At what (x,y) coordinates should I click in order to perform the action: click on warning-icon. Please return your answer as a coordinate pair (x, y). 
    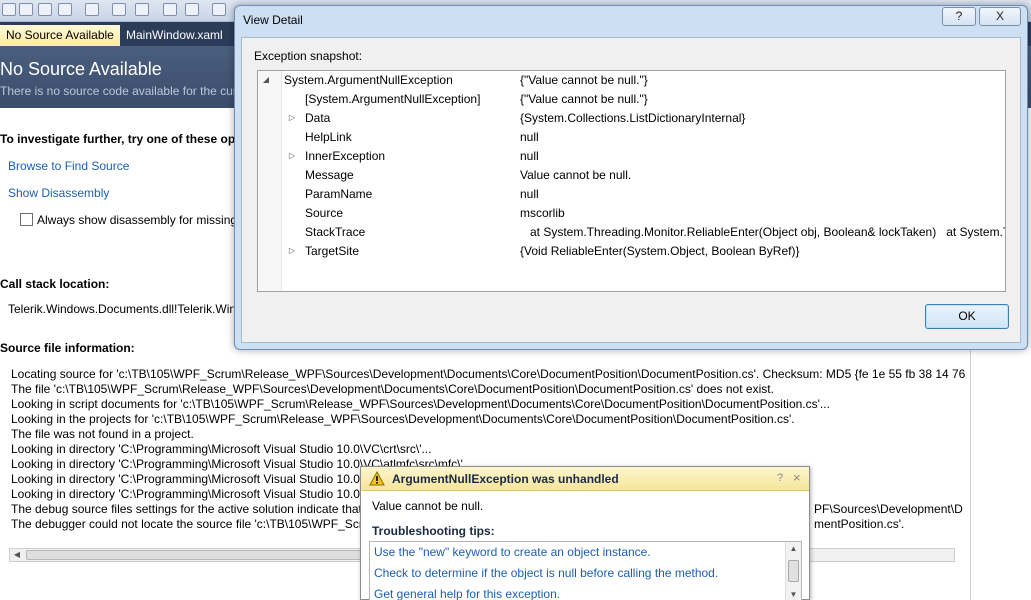
    Looking at the image, I should click on (377, 478).